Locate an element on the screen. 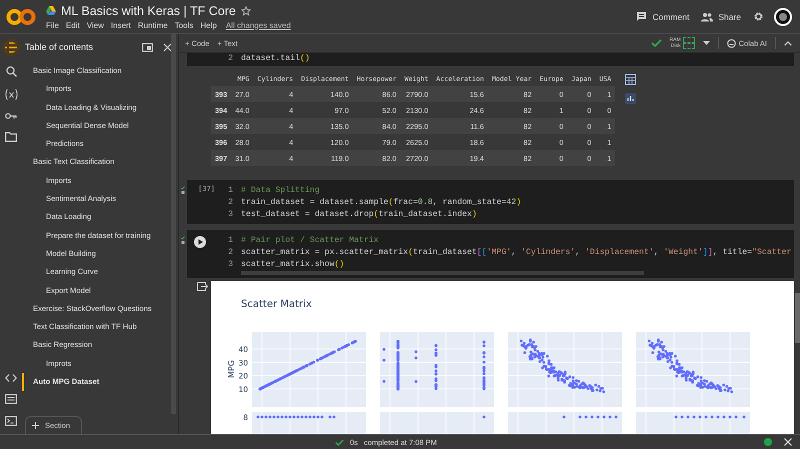 The width and height of the screenshot is (800, 449). dropdown-caret-icon is located at coordinates (706, 43).